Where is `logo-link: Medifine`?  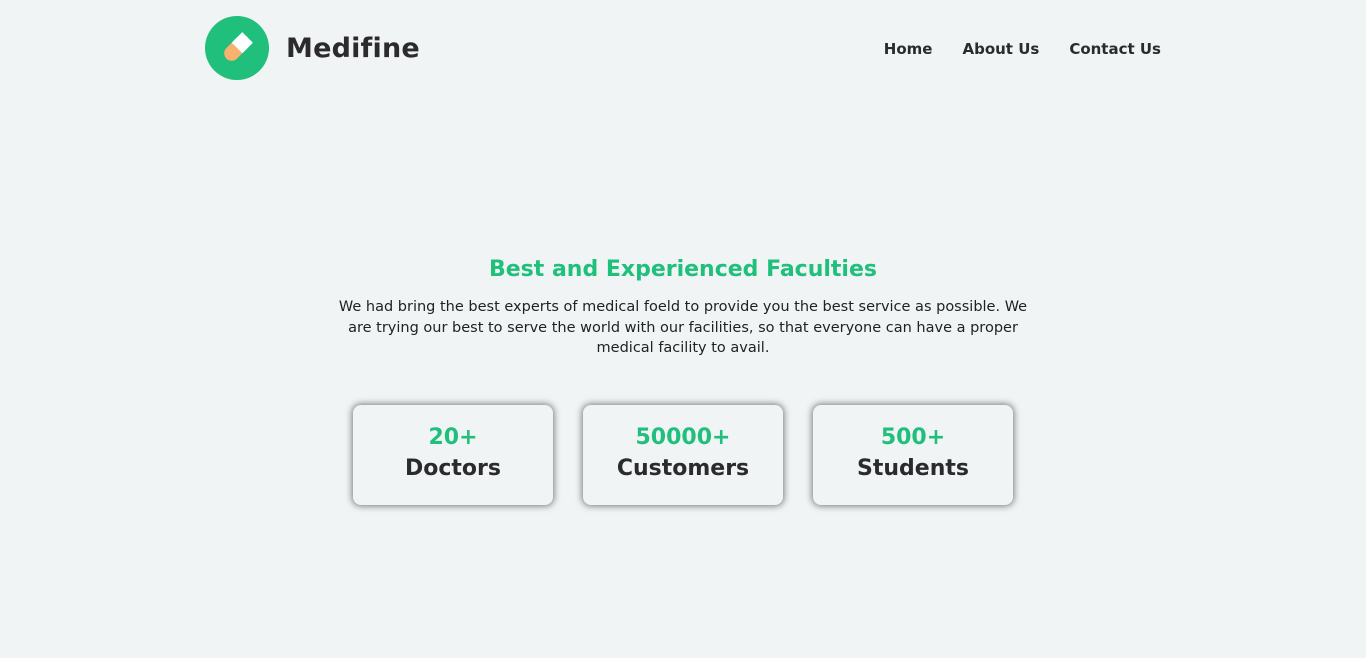
logo-link: Medifine is located at coordinates (312, 48).